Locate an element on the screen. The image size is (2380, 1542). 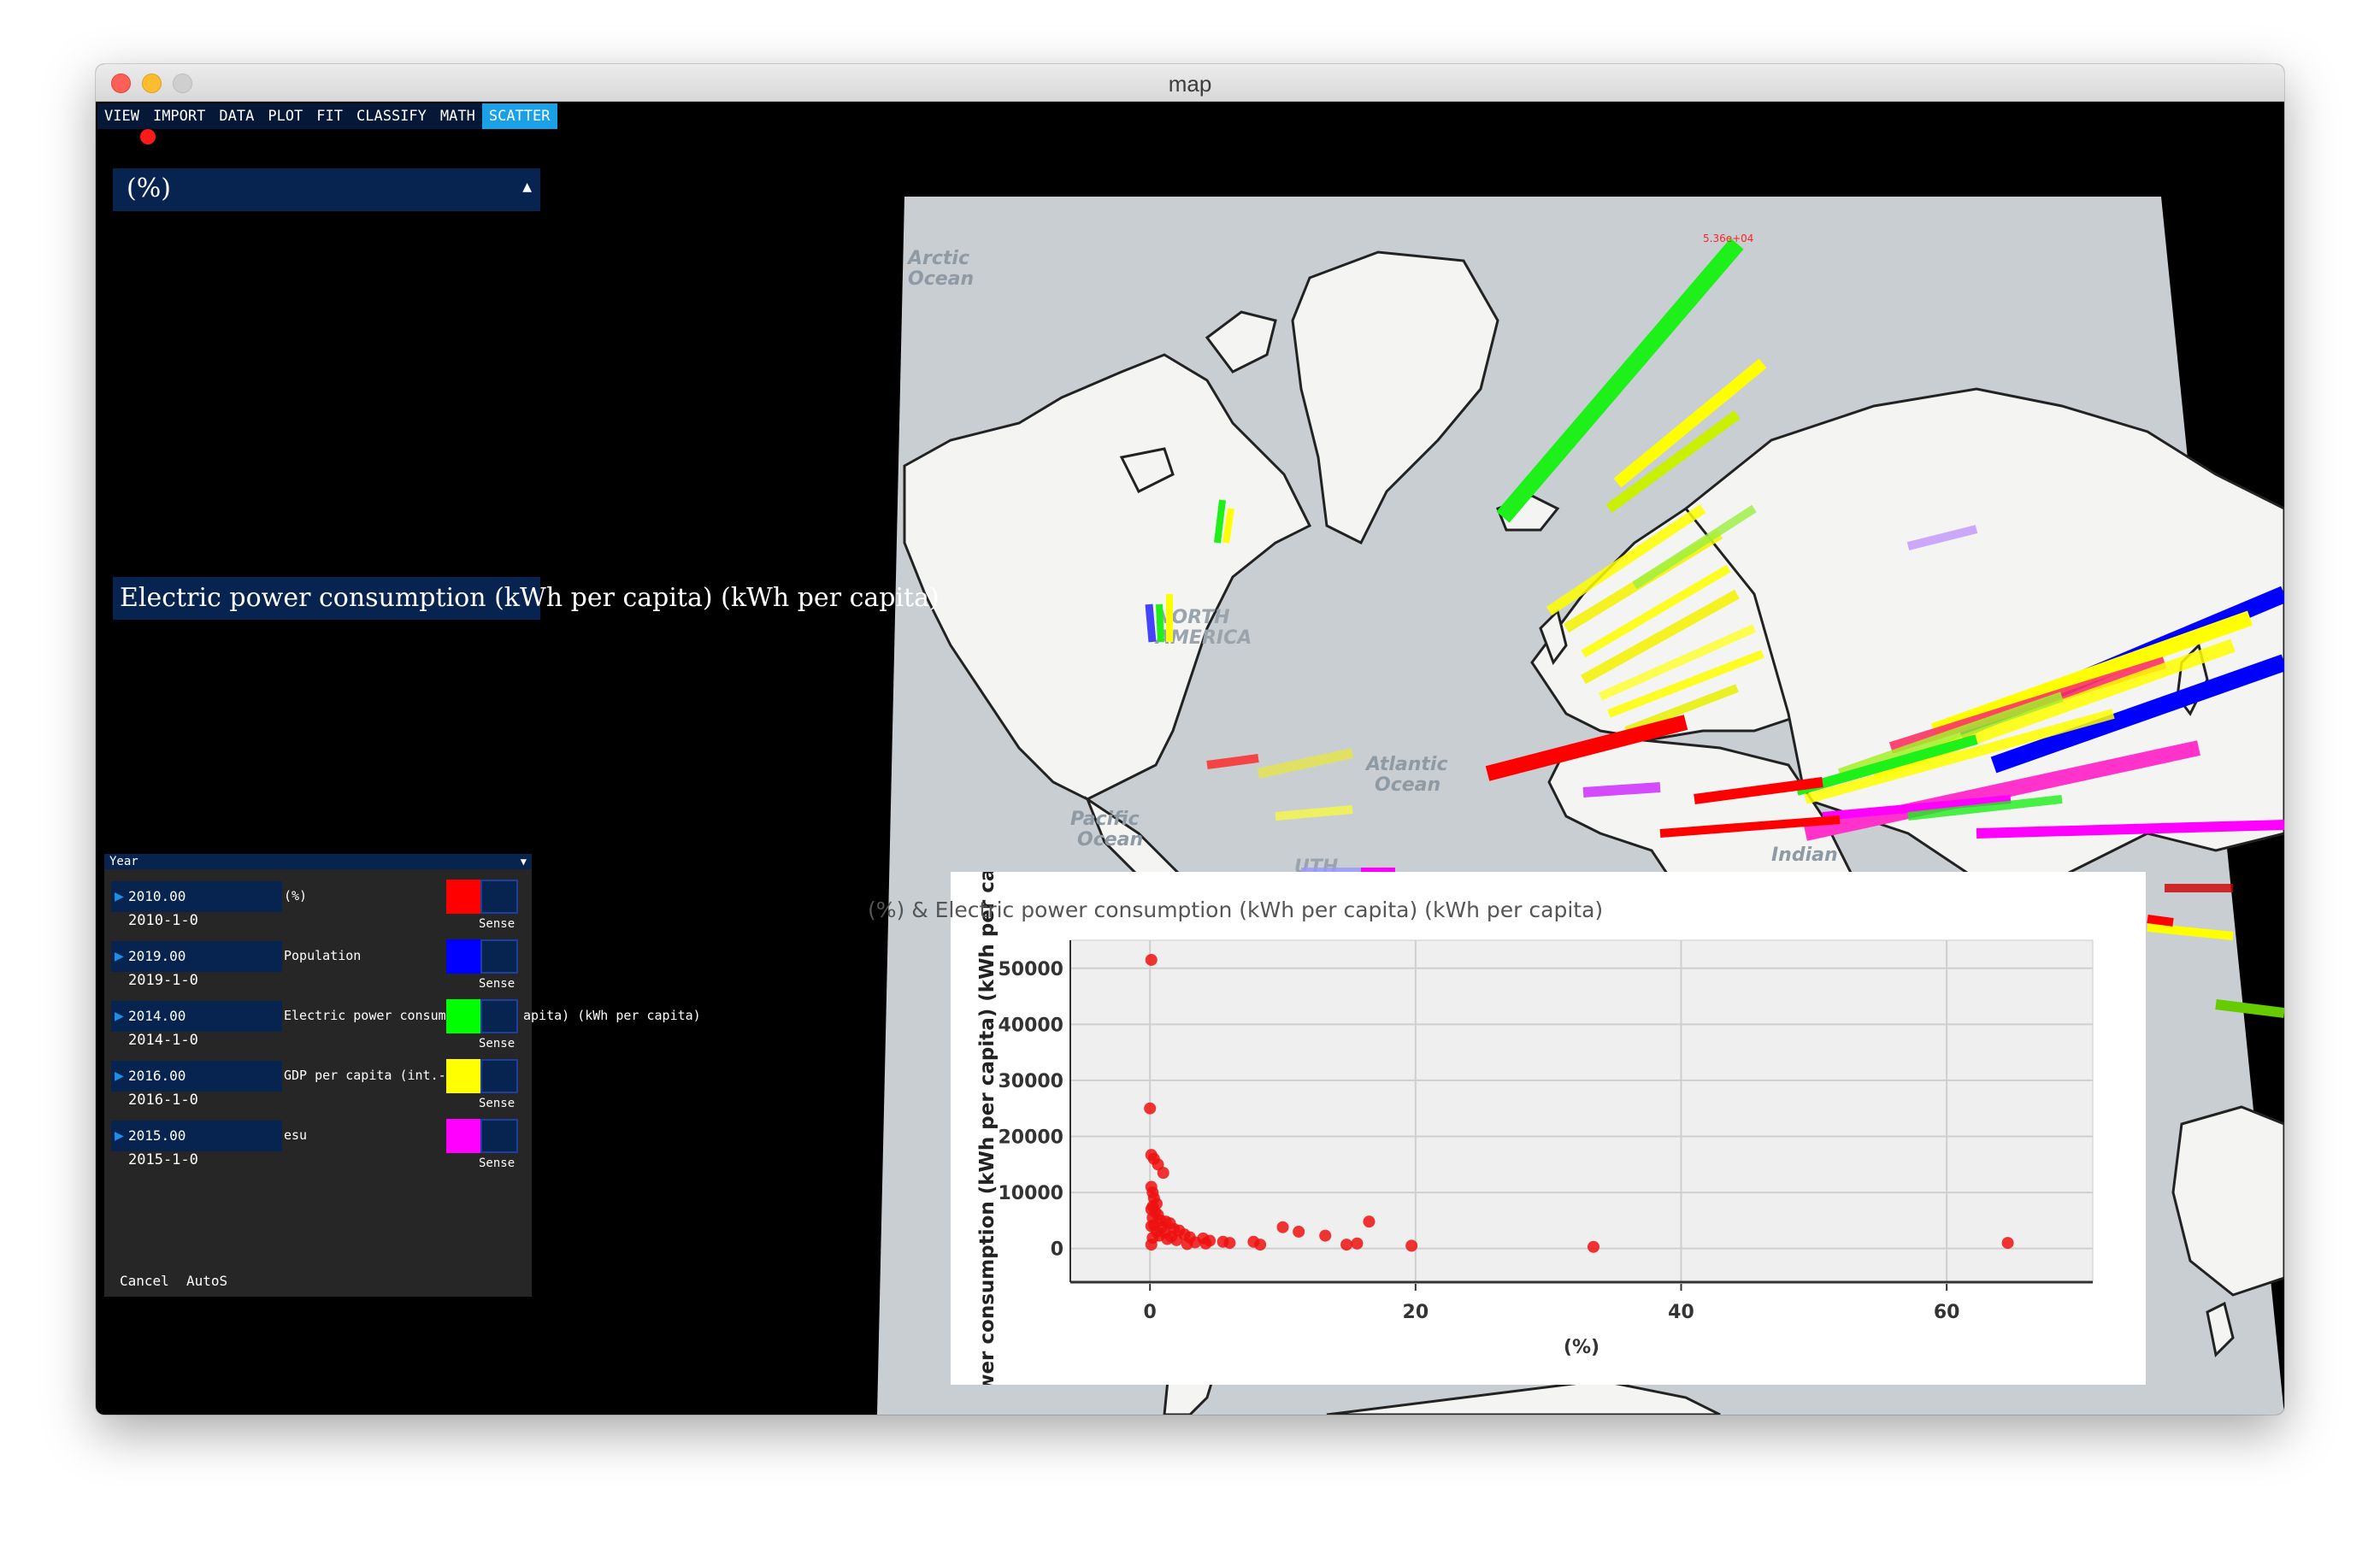
x-tick-label: 40 is located at coordinates (1681, 1312).